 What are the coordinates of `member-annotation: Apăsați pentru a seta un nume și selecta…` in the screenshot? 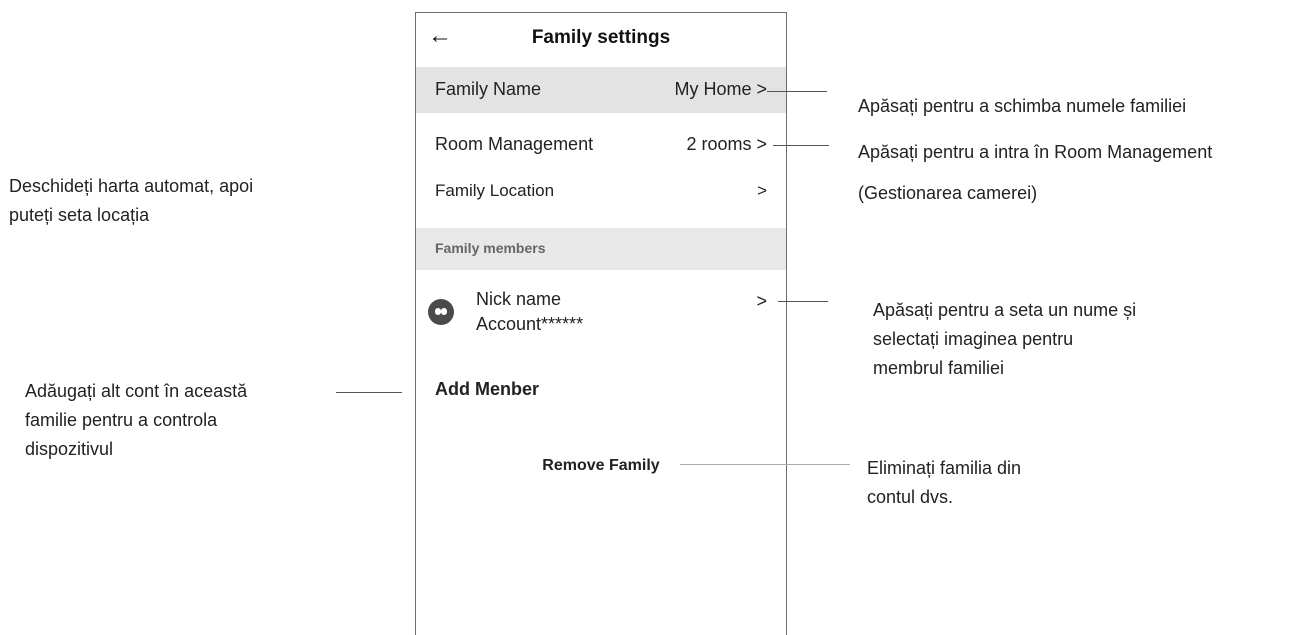 It's located at (1005, 339).